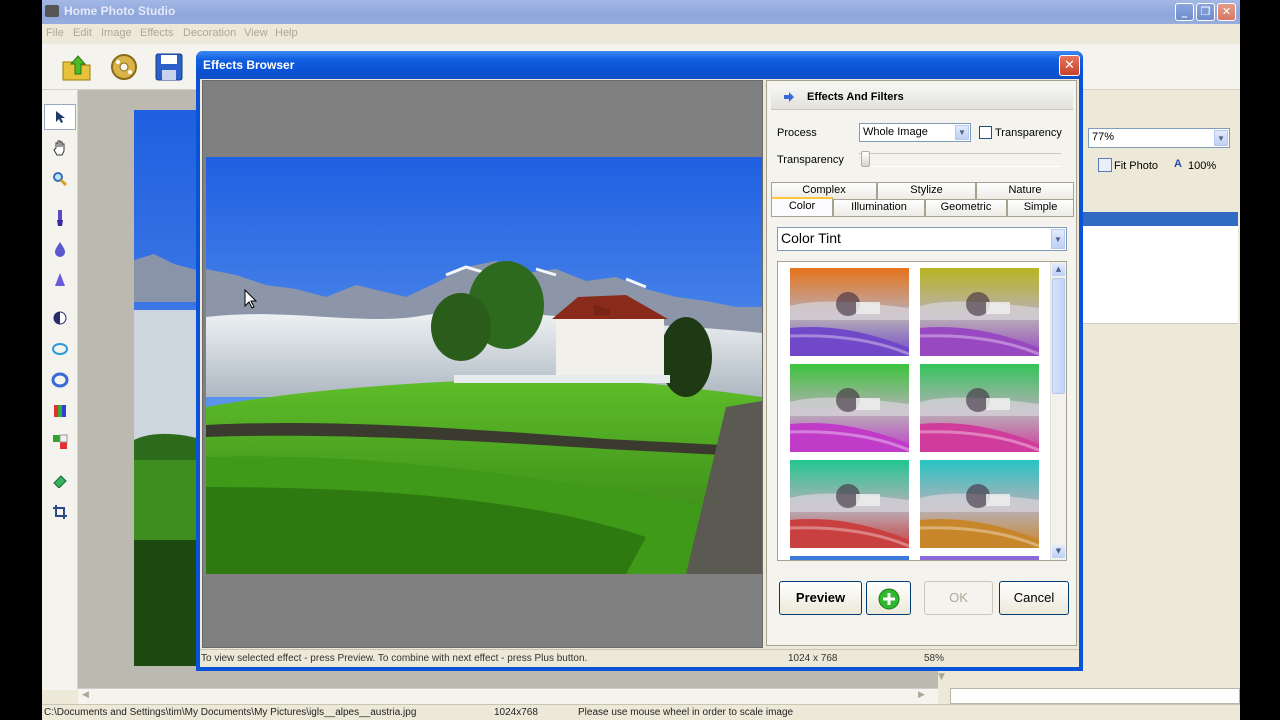  I want to click on tab-simple: Simple, so click(1040, 207).